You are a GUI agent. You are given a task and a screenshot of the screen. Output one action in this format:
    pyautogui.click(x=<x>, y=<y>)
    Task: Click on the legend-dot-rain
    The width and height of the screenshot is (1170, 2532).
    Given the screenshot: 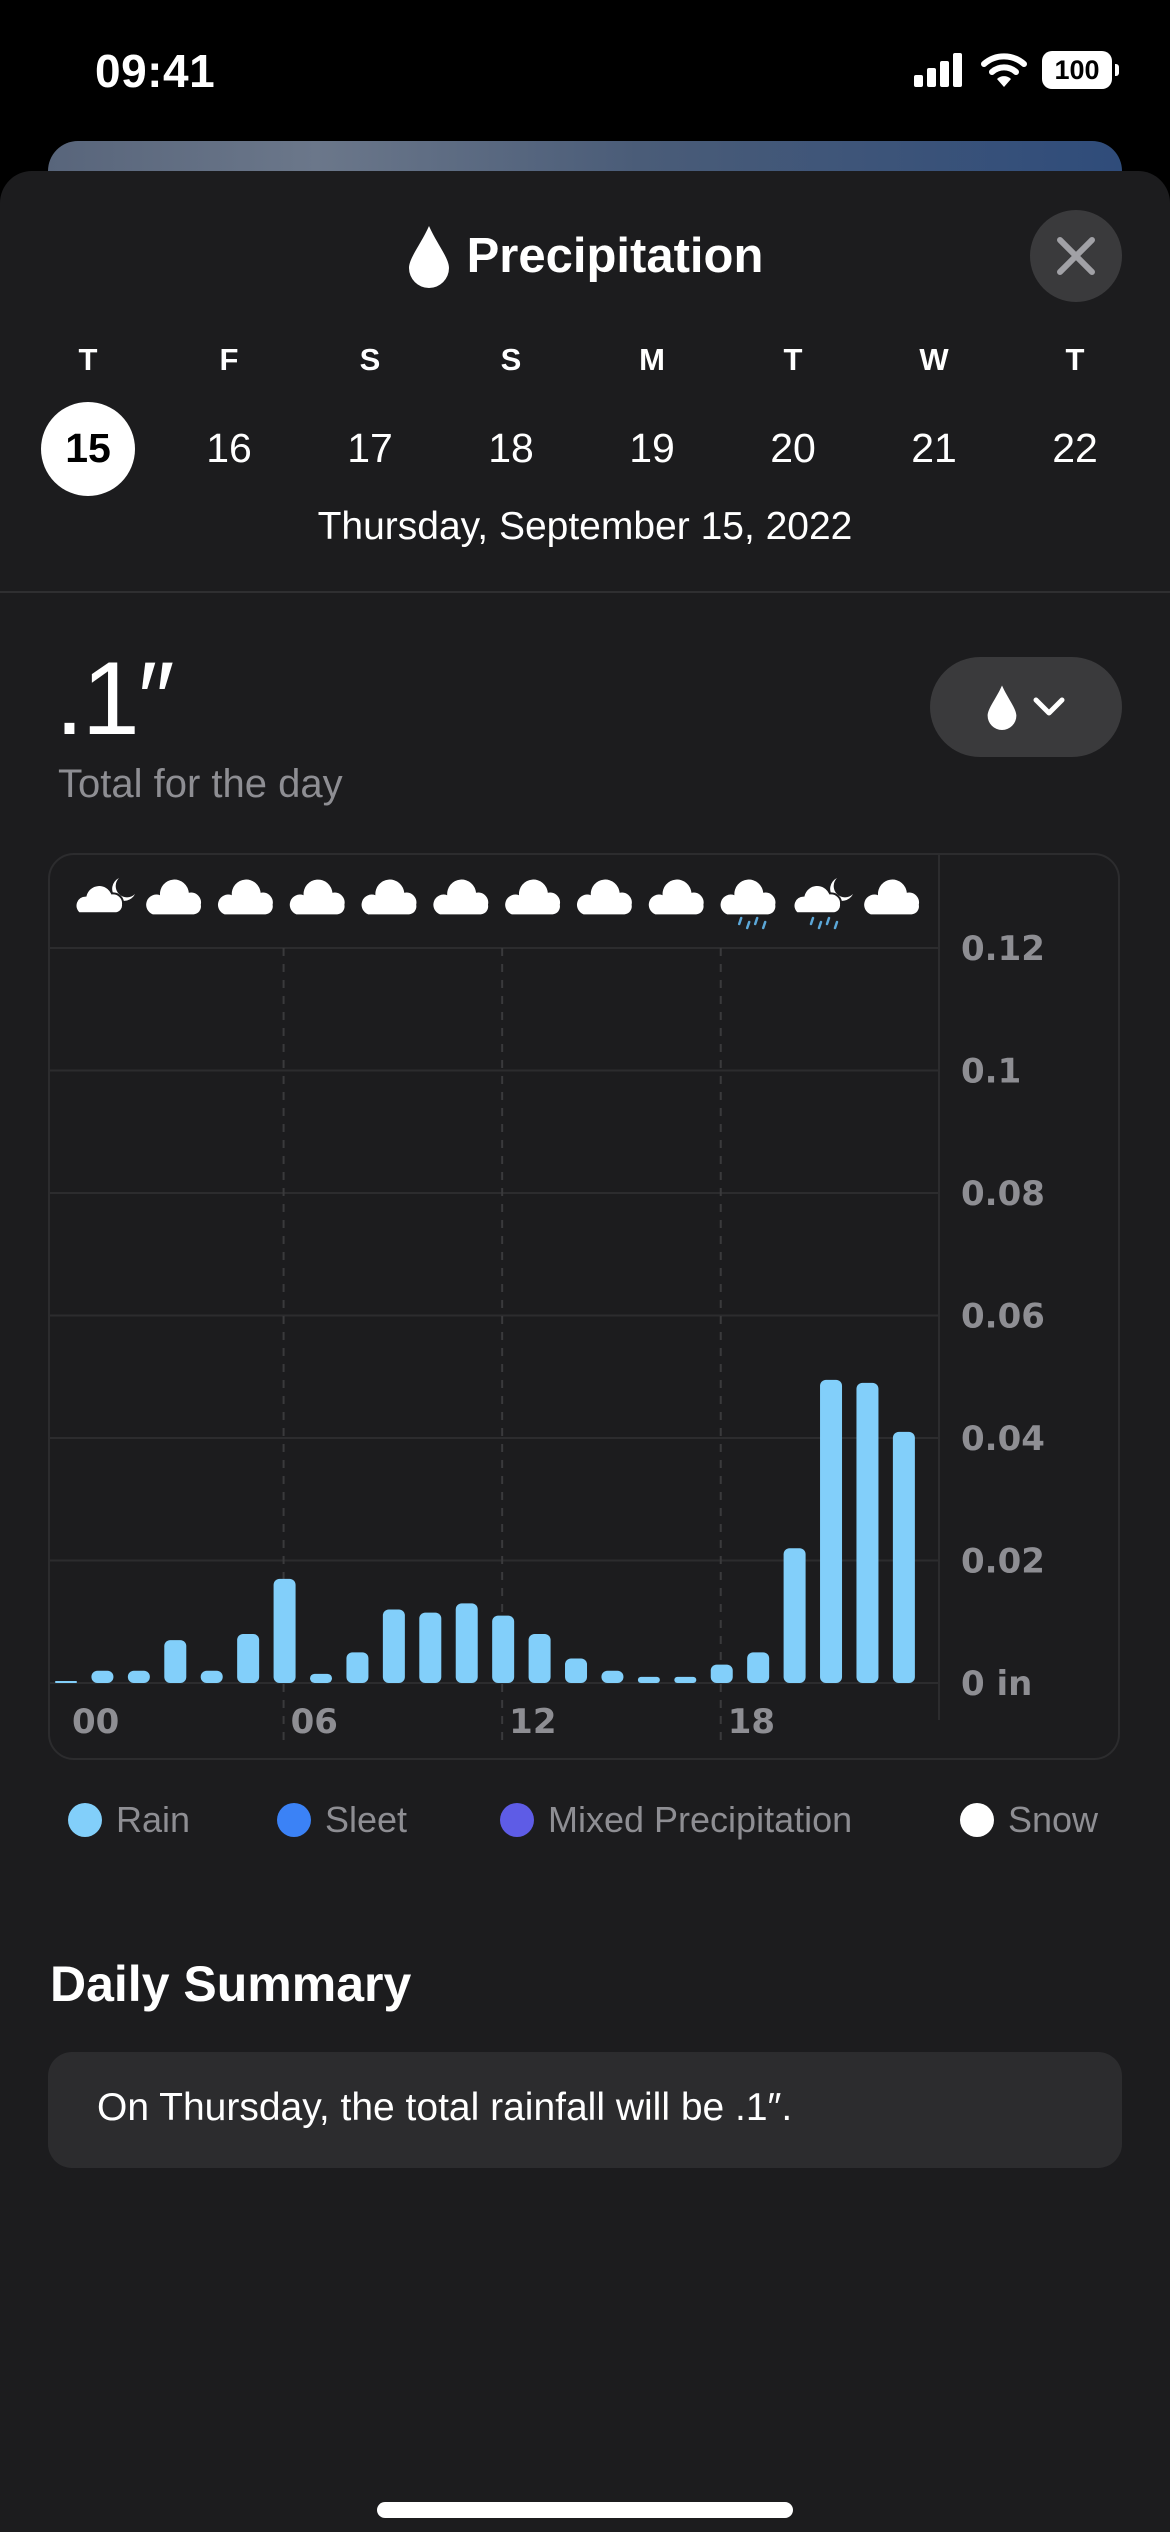 What is the action you would take?
    pyautogui.click(x=85, y=1820)
    